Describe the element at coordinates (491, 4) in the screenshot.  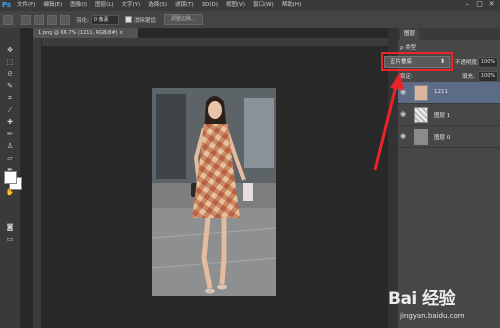
I see `close-button: ✕` at that location.